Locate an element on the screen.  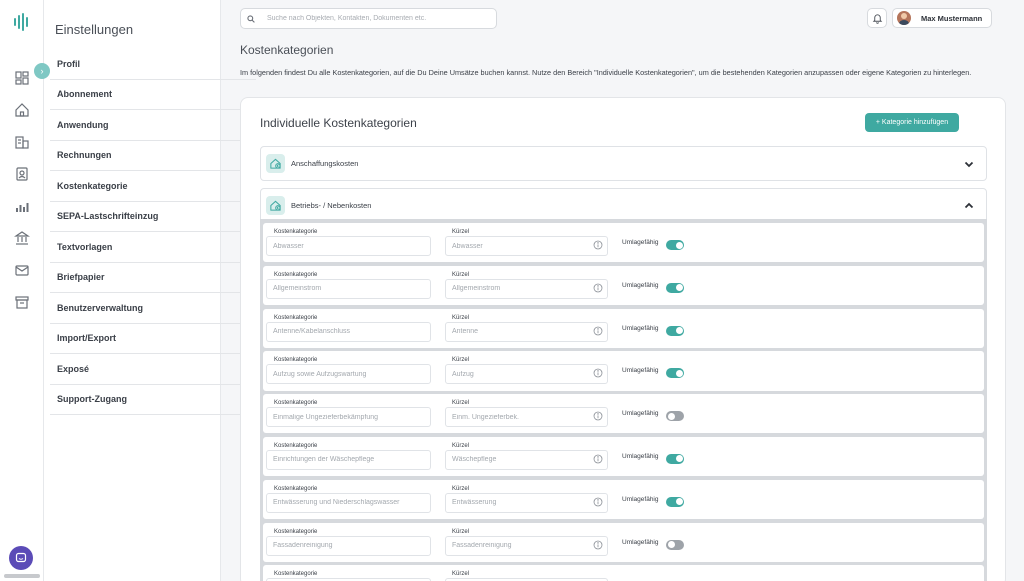
notifications-button is located at coordinates (877, 18).